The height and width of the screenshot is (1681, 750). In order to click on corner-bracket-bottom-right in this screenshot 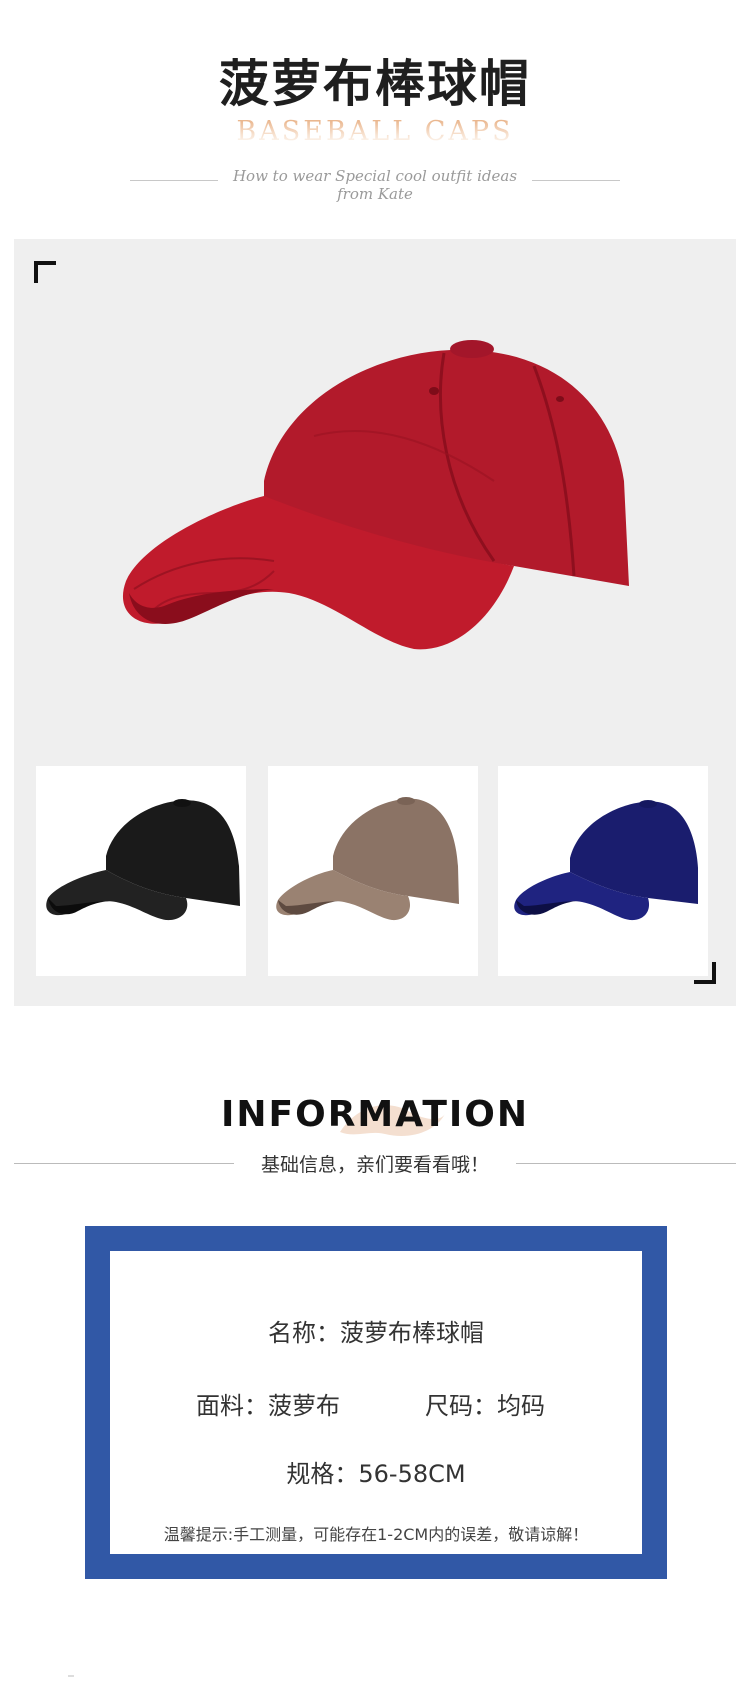, I will do `click(705, 973)`.